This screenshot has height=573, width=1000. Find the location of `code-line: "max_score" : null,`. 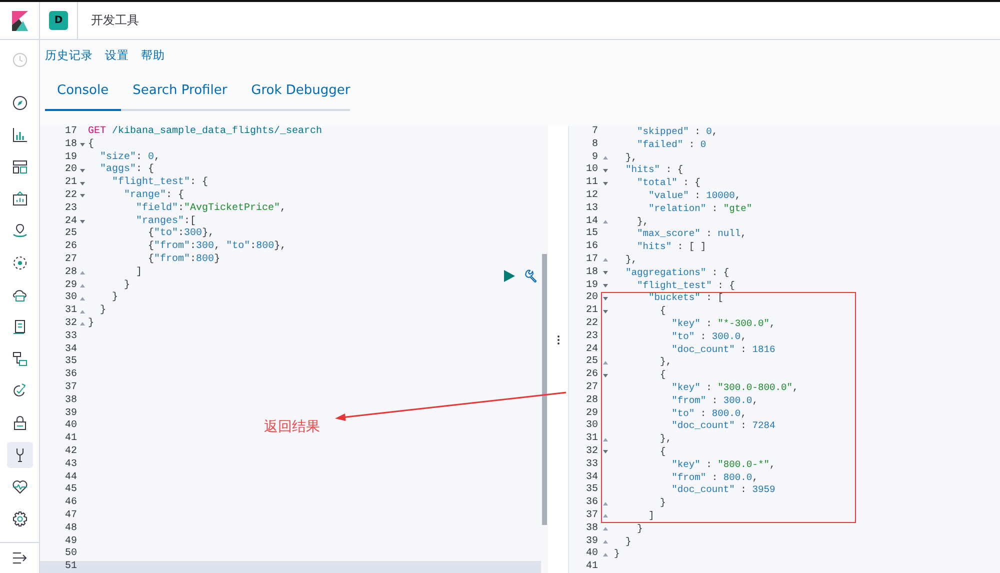

code-line: "max_score" : null, is located at coordinates (691, 235).